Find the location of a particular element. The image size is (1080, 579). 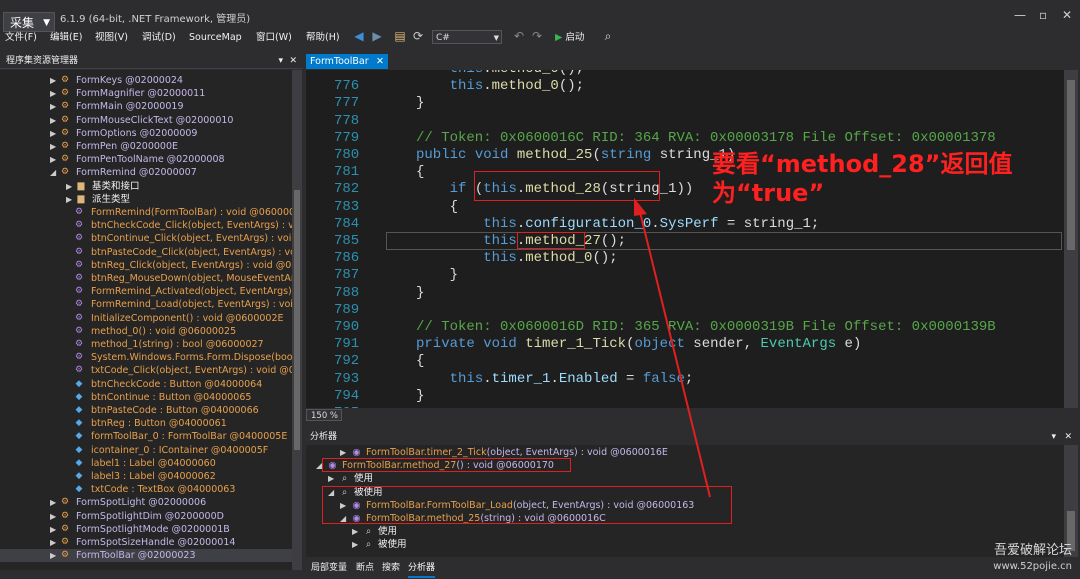

watermark-site: 吾爱破解论坛 is located at coordinates (1032, 550).